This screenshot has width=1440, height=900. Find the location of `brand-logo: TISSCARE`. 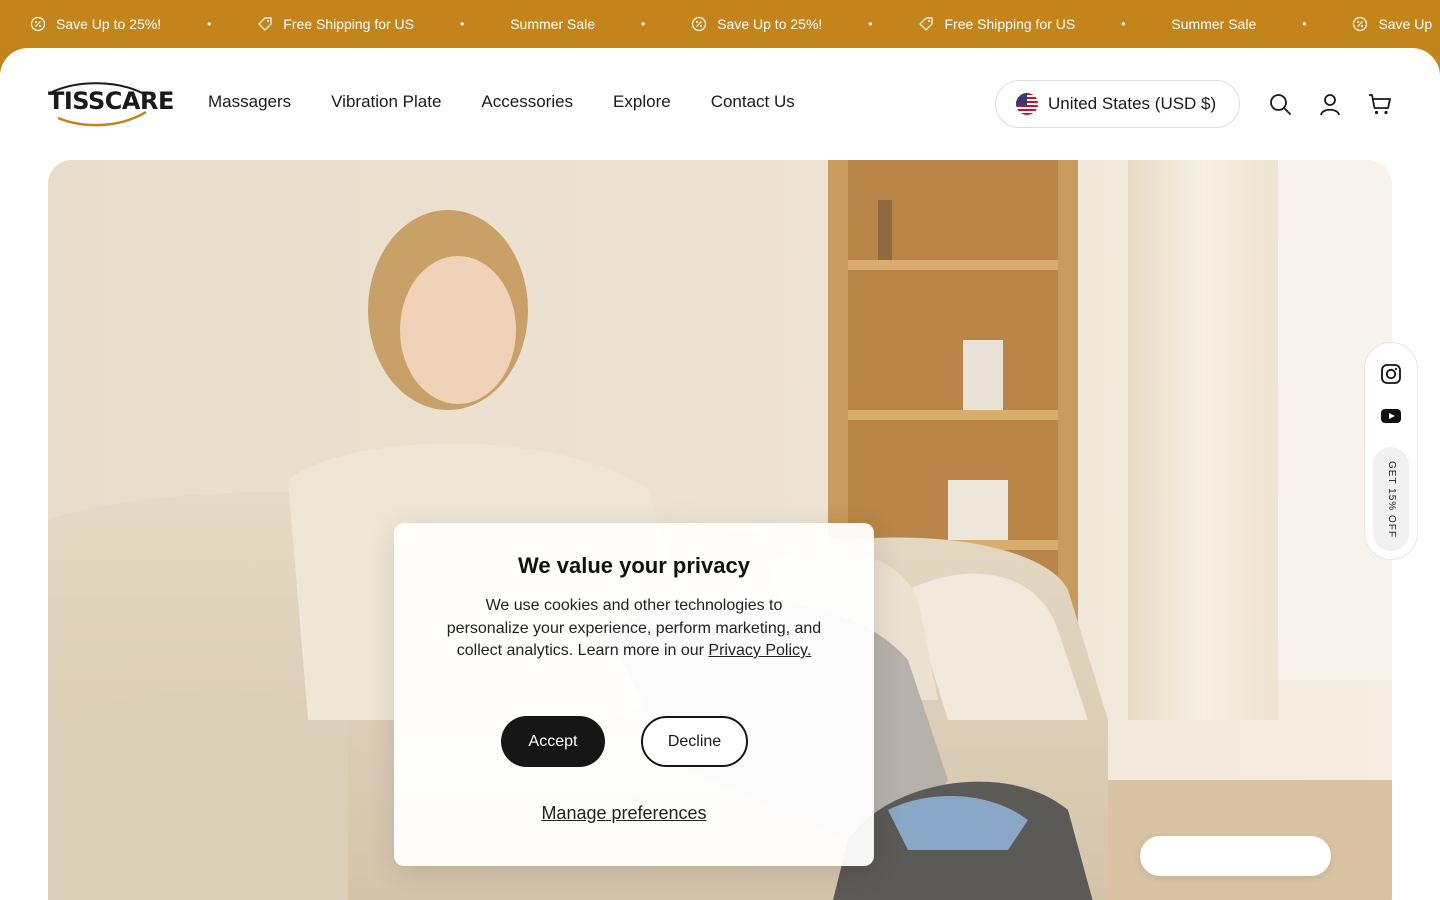

brand-logo: TISSCARE is located at coordinates (111, 105).